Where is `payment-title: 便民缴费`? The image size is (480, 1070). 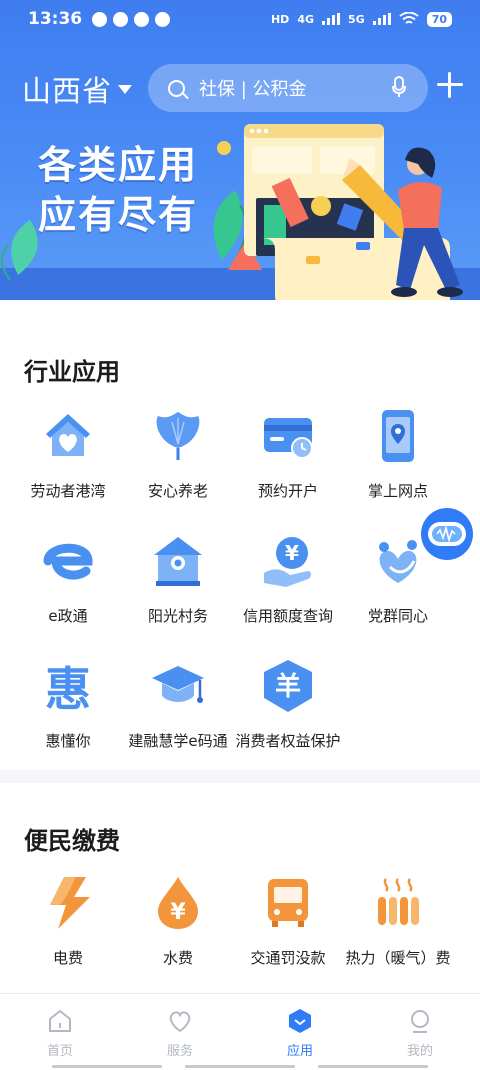
payment-title: 便民缴费 is located at coordinates (72, 841).